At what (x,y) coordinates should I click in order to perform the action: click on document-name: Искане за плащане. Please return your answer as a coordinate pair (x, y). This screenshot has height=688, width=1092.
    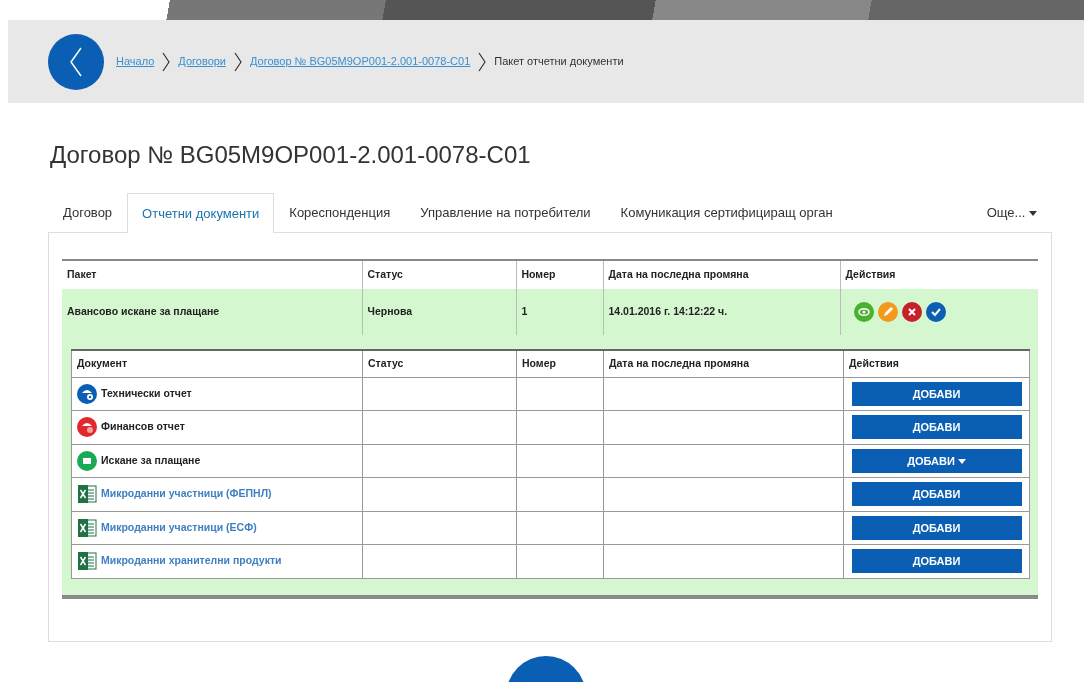
    Looking at the image, I should click on (151, 460).